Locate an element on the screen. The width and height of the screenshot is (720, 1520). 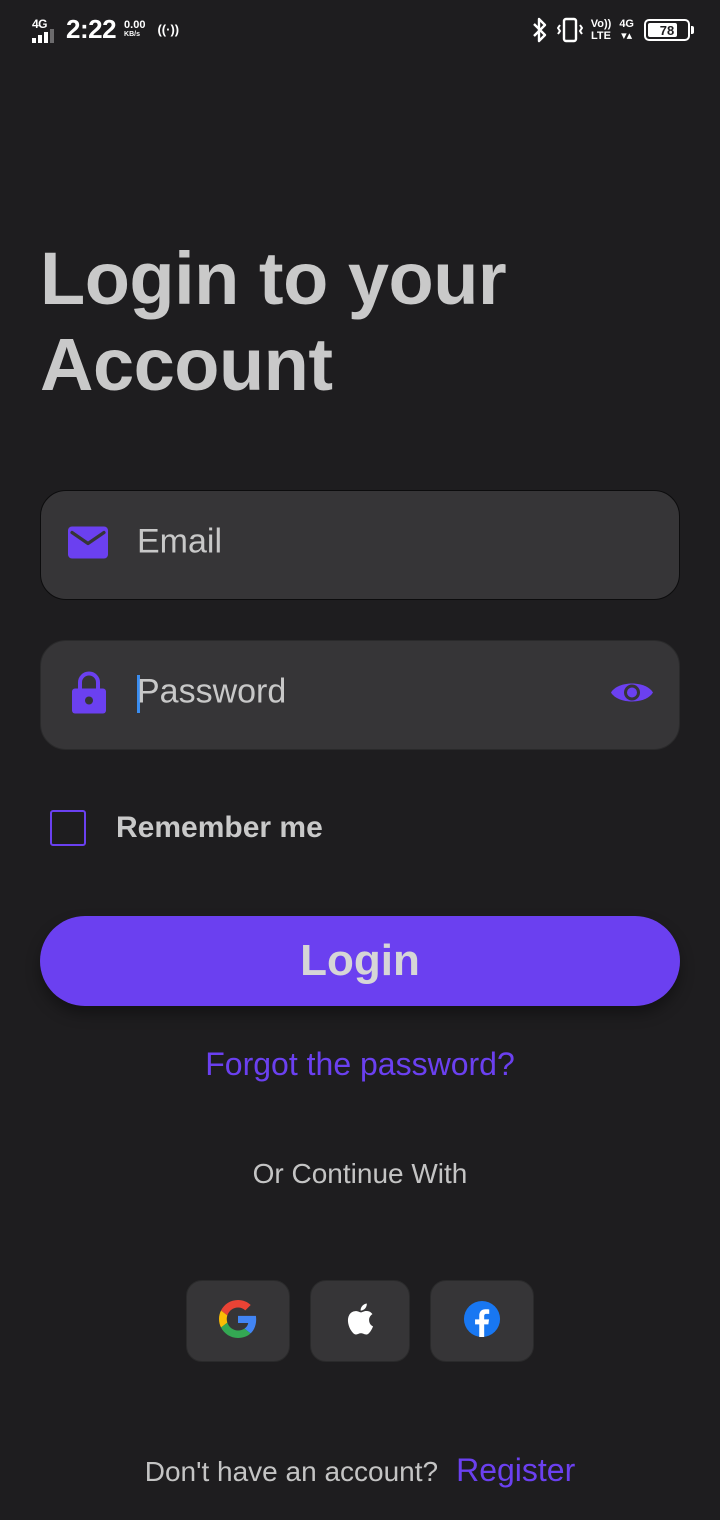
mail-icon is located at coordinates (88, 545).